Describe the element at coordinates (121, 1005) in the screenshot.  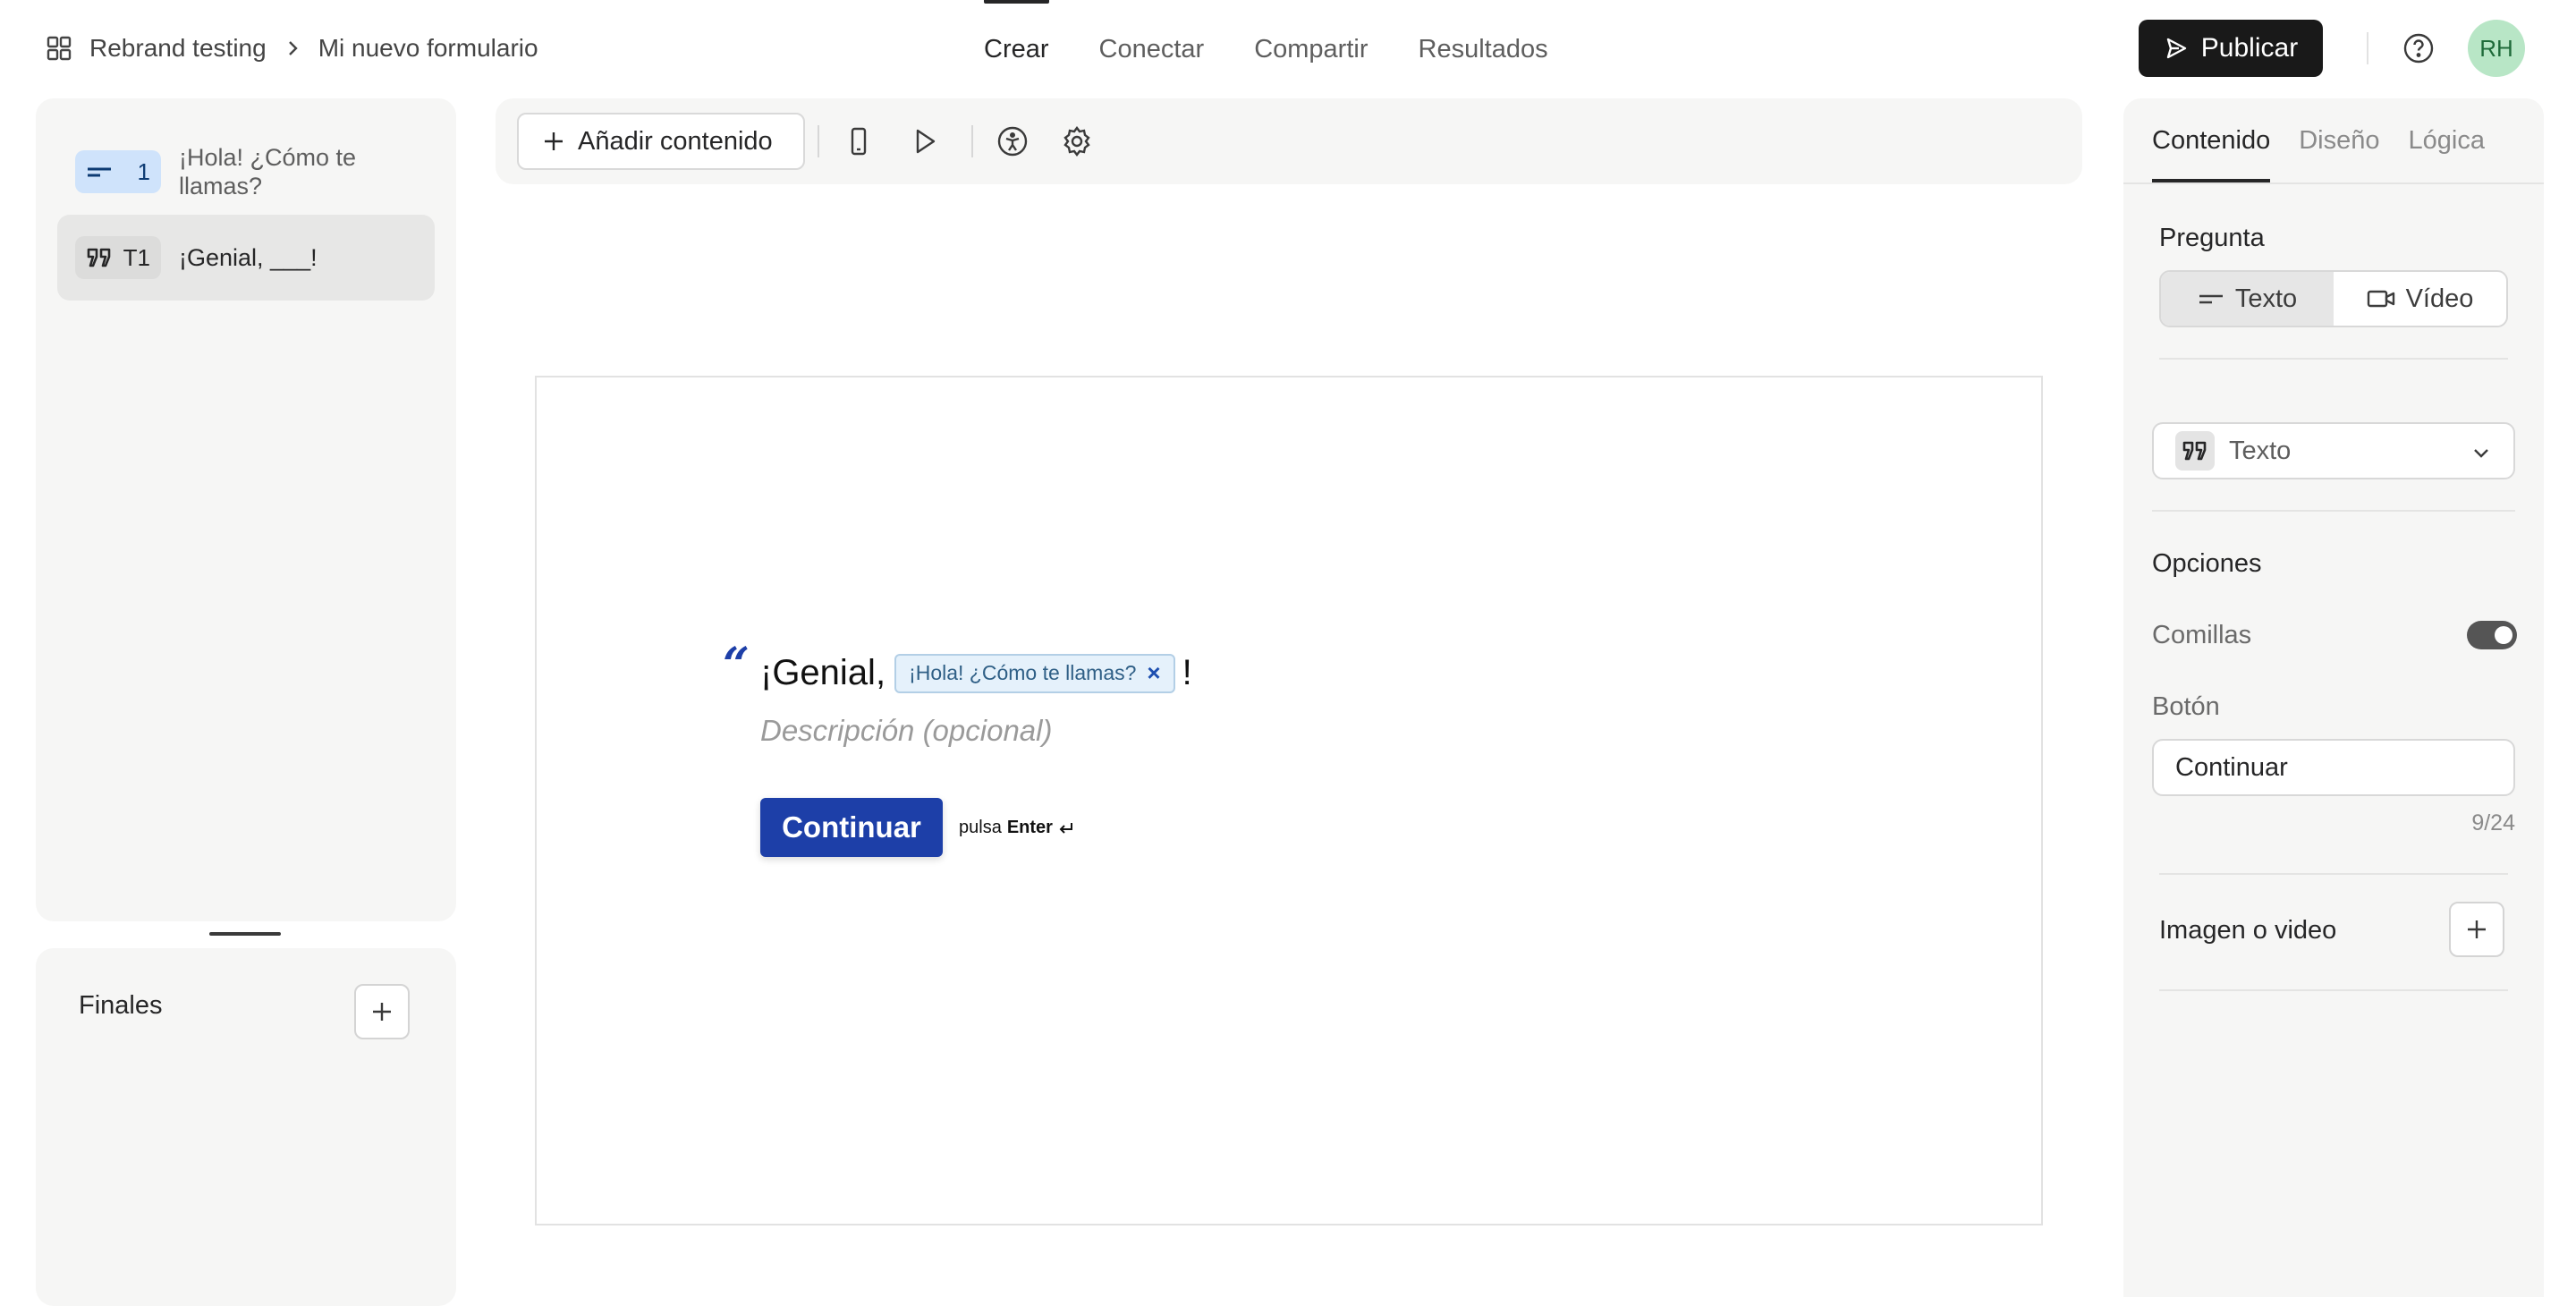
I see `endings-title: Finales` at that location.